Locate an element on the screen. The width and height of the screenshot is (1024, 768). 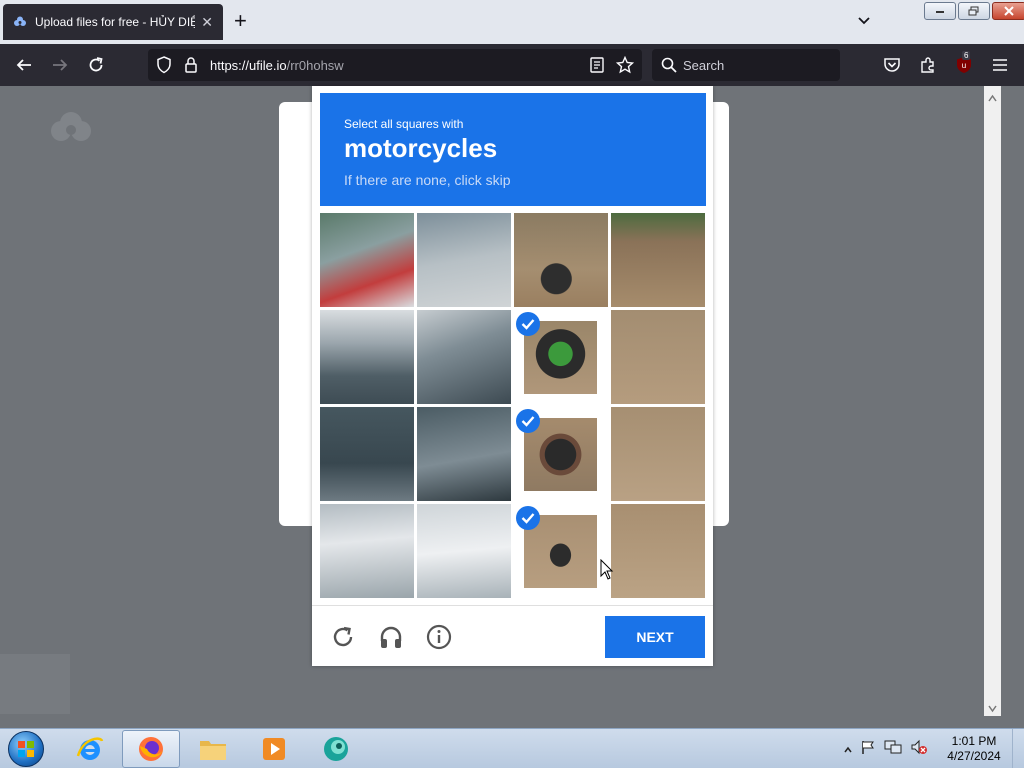
reader-view-icon is located at coordinates (597, 67).